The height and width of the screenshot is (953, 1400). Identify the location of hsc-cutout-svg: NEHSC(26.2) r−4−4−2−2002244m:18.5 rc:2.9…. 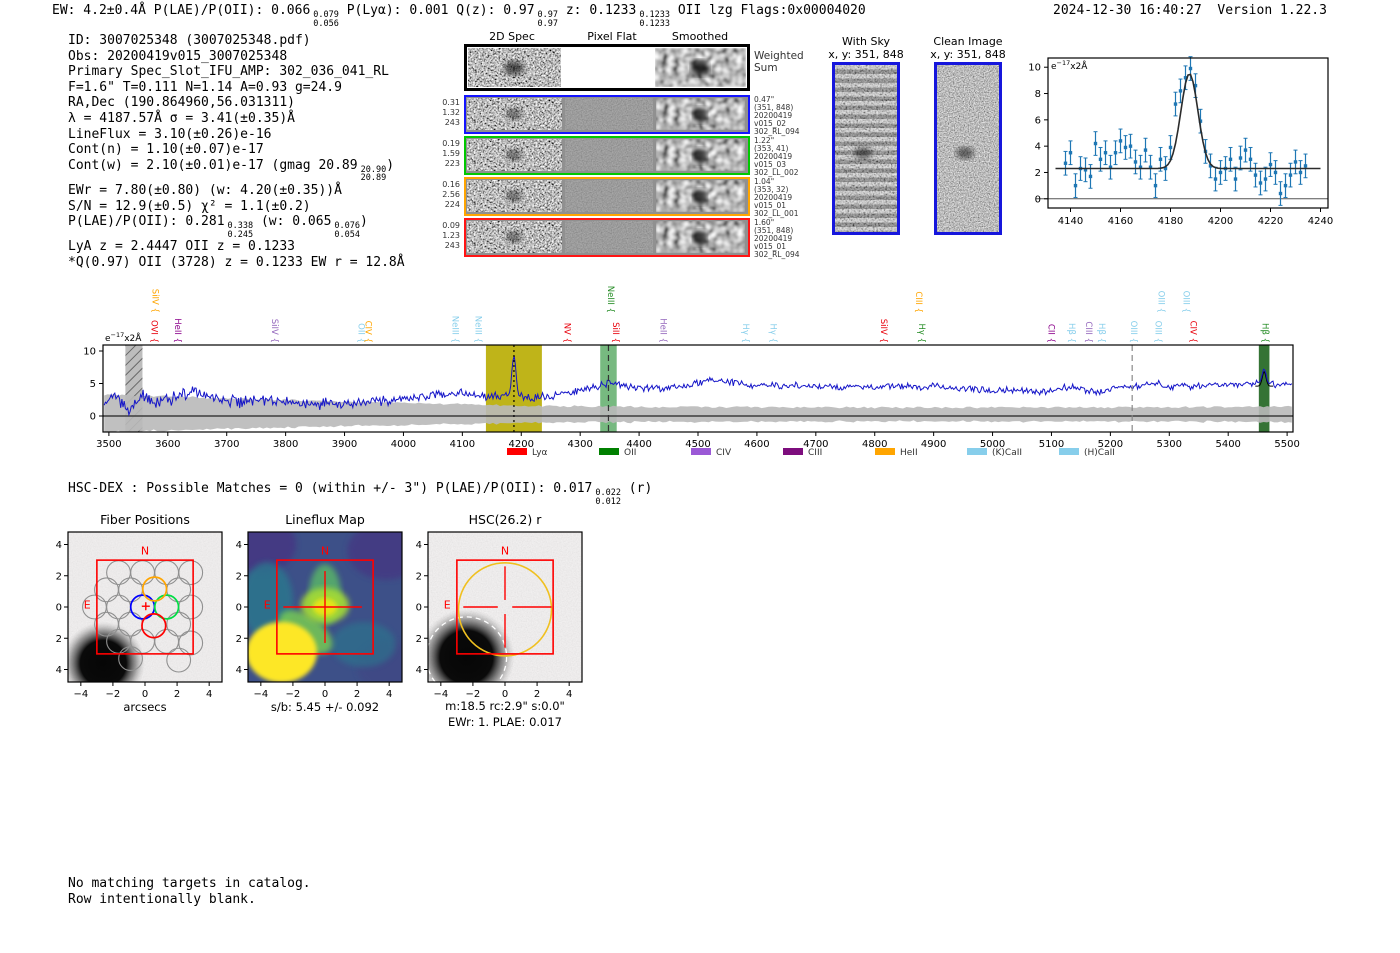
(499, 620).